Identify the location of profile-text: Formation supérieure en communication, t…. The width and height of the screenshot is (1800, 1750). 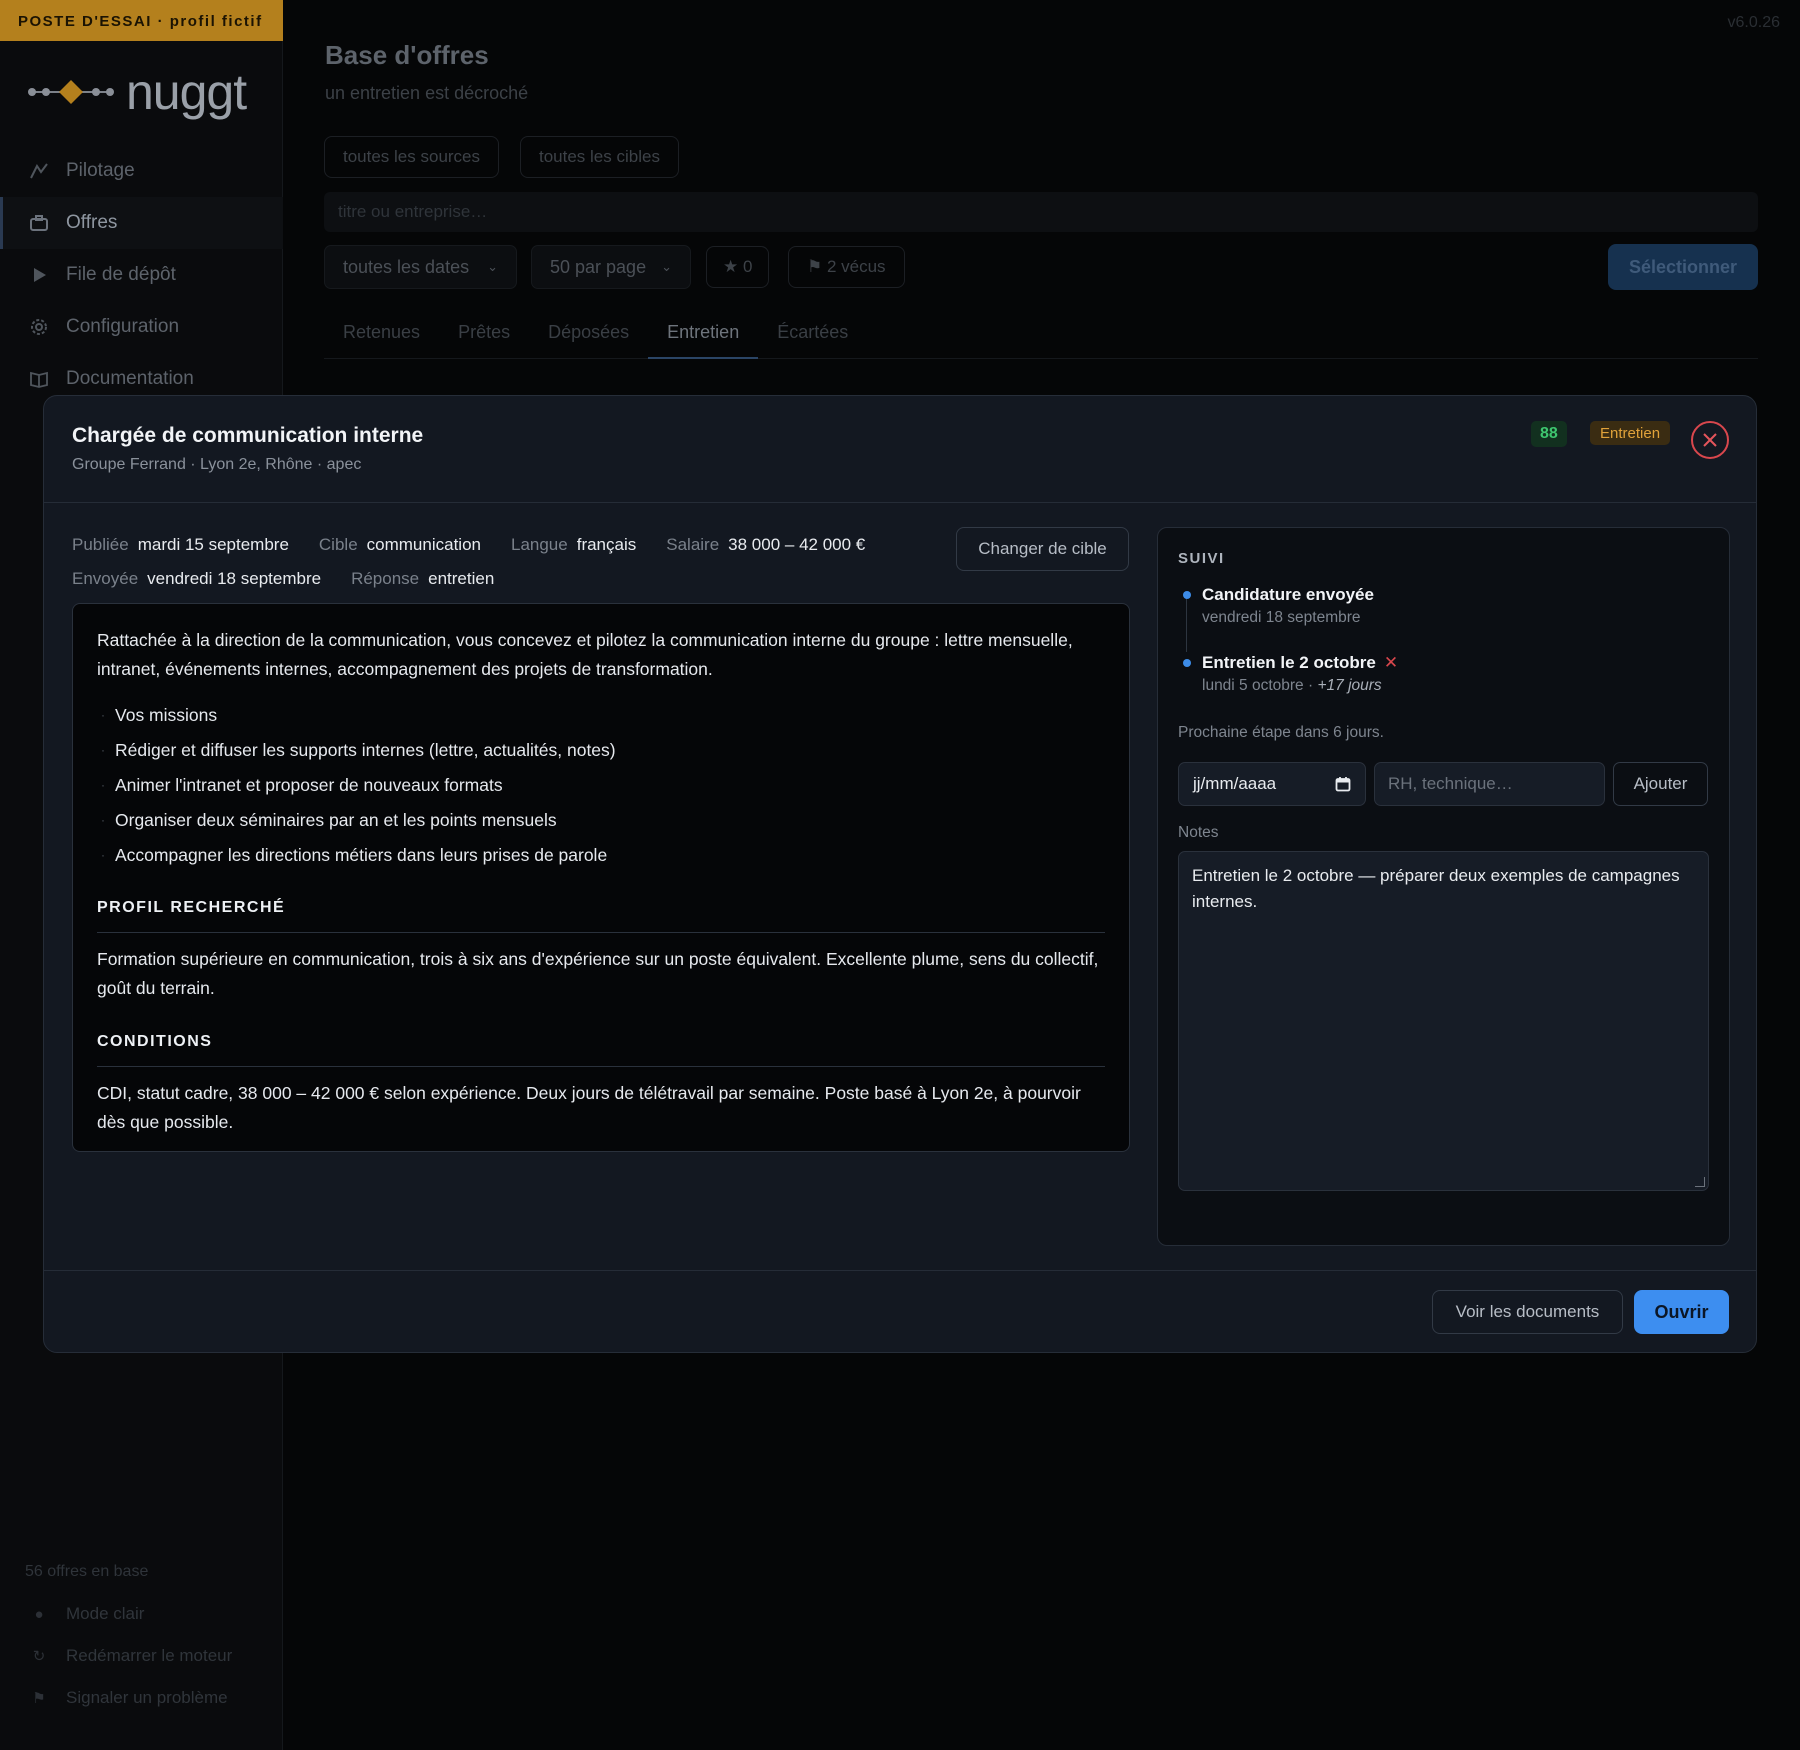
(598, 973).